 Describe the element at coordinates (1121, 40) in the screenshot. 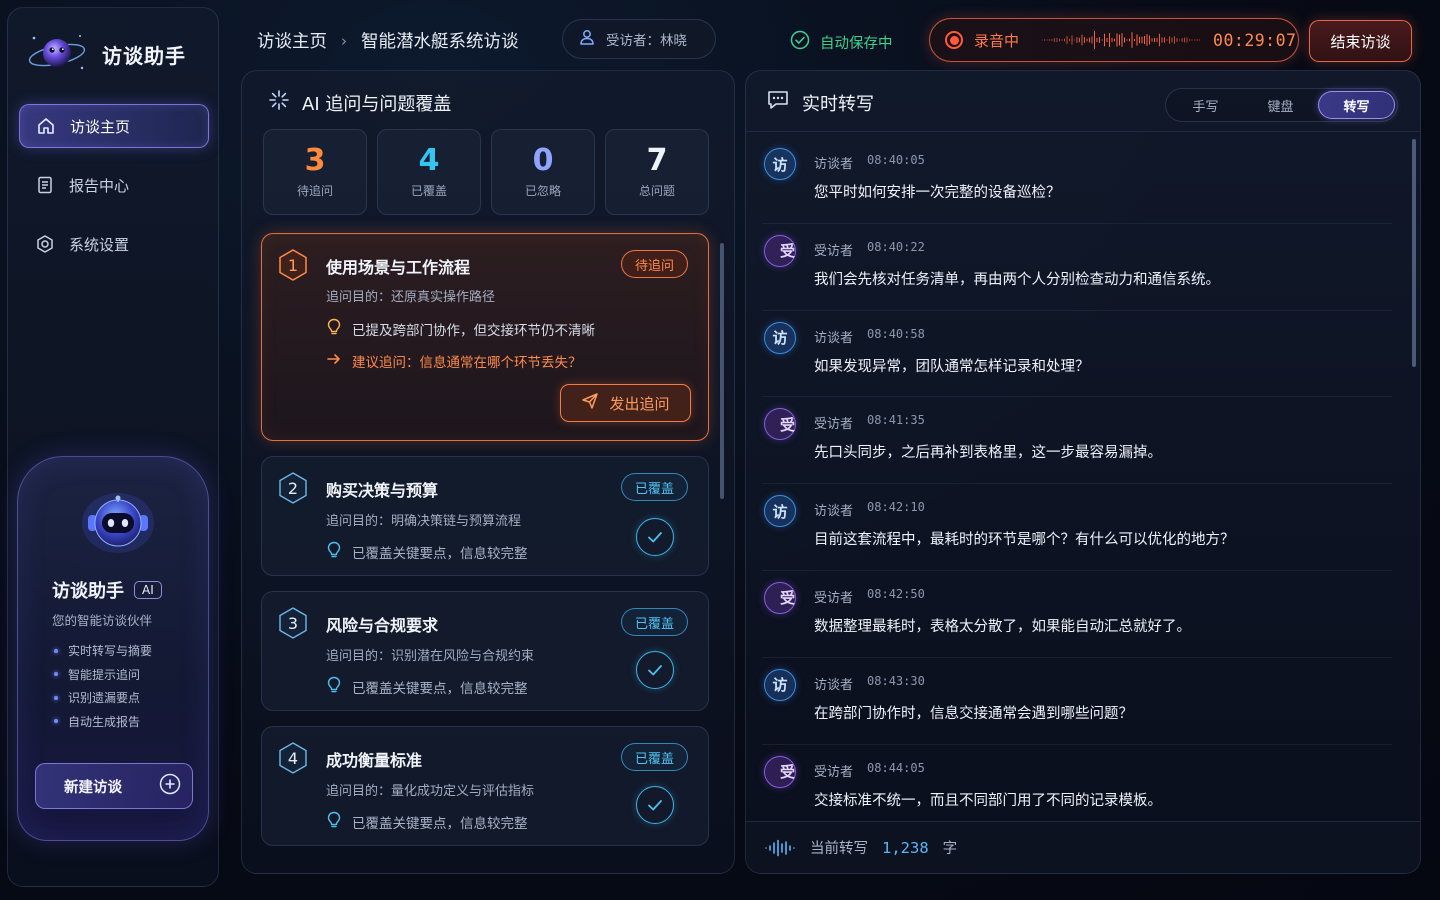

I see `audio-waveform-icon` at that location.